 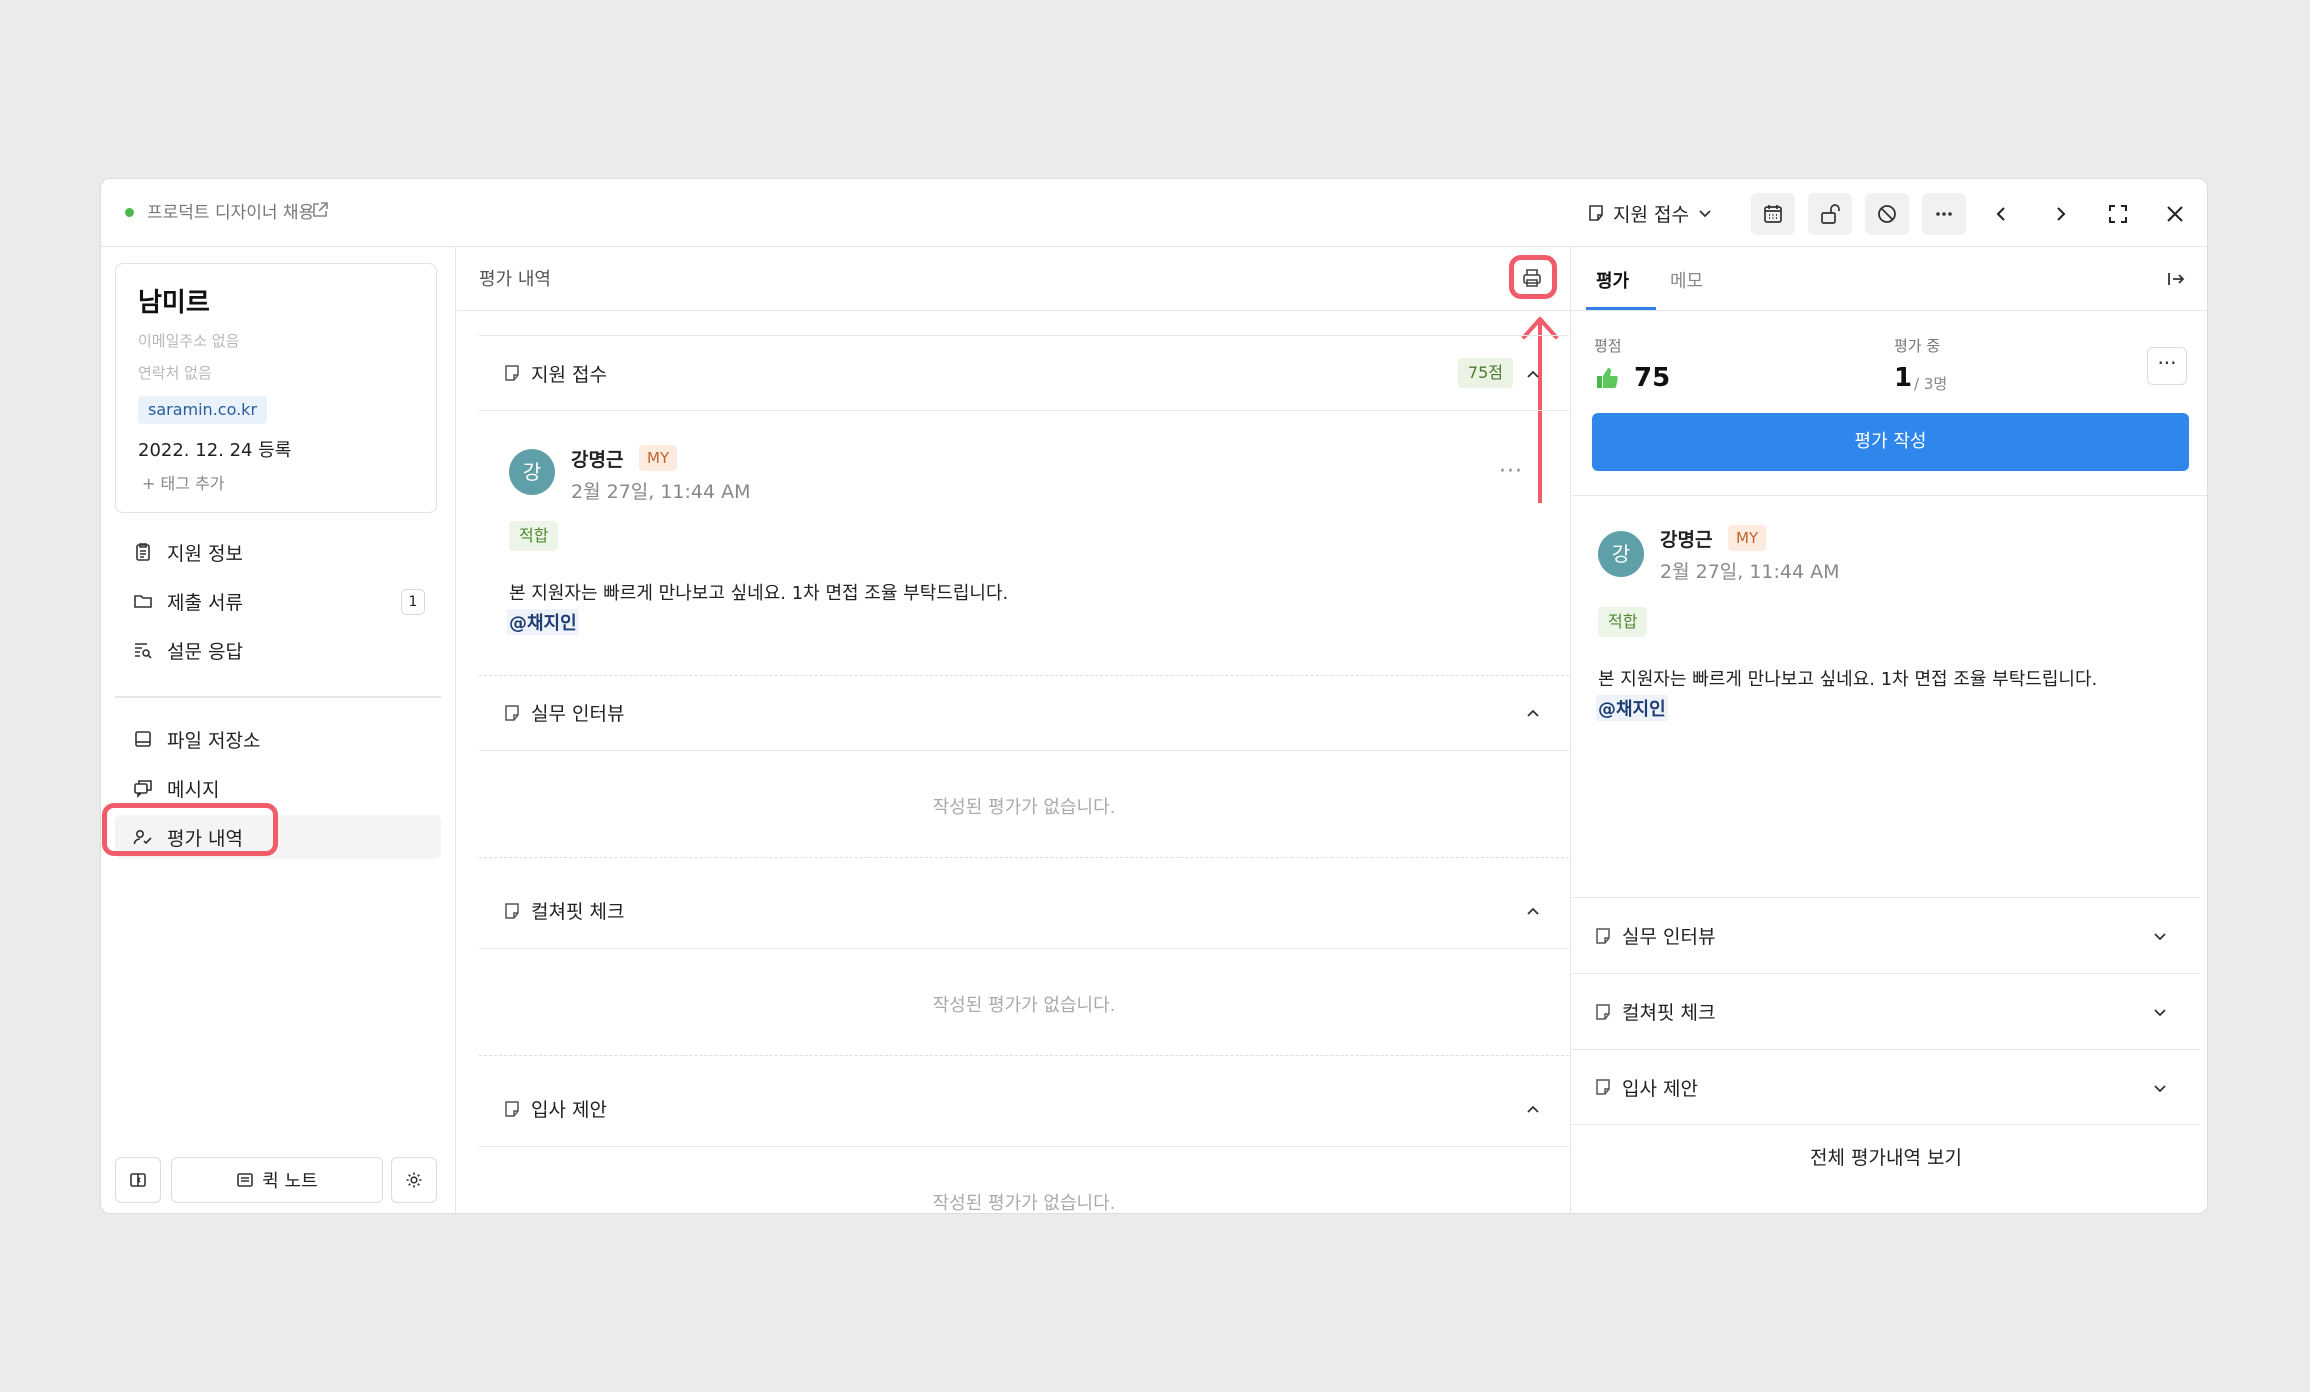 What do you see at coordinates (203, 410) in the screenshot?
I see `source-chip: saramin.co.kr` at bounding box center [203, 410].